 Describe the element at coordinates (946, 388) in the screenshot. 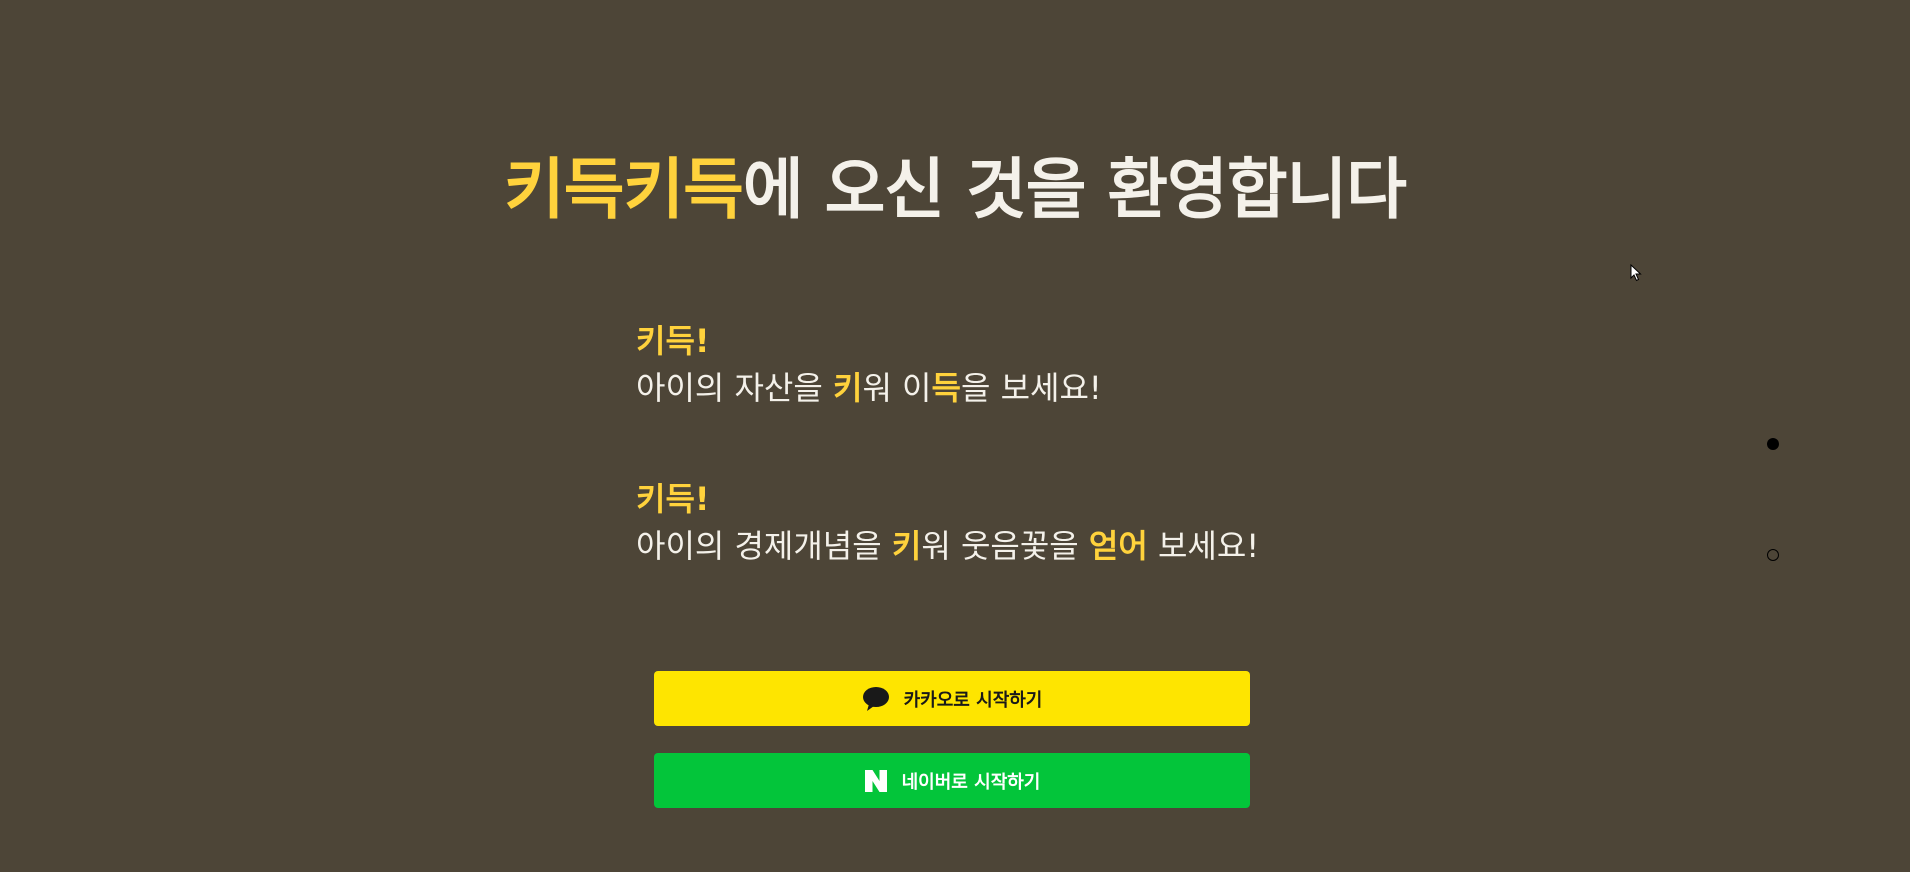

I see `slogan-highlight: 득` at that location.